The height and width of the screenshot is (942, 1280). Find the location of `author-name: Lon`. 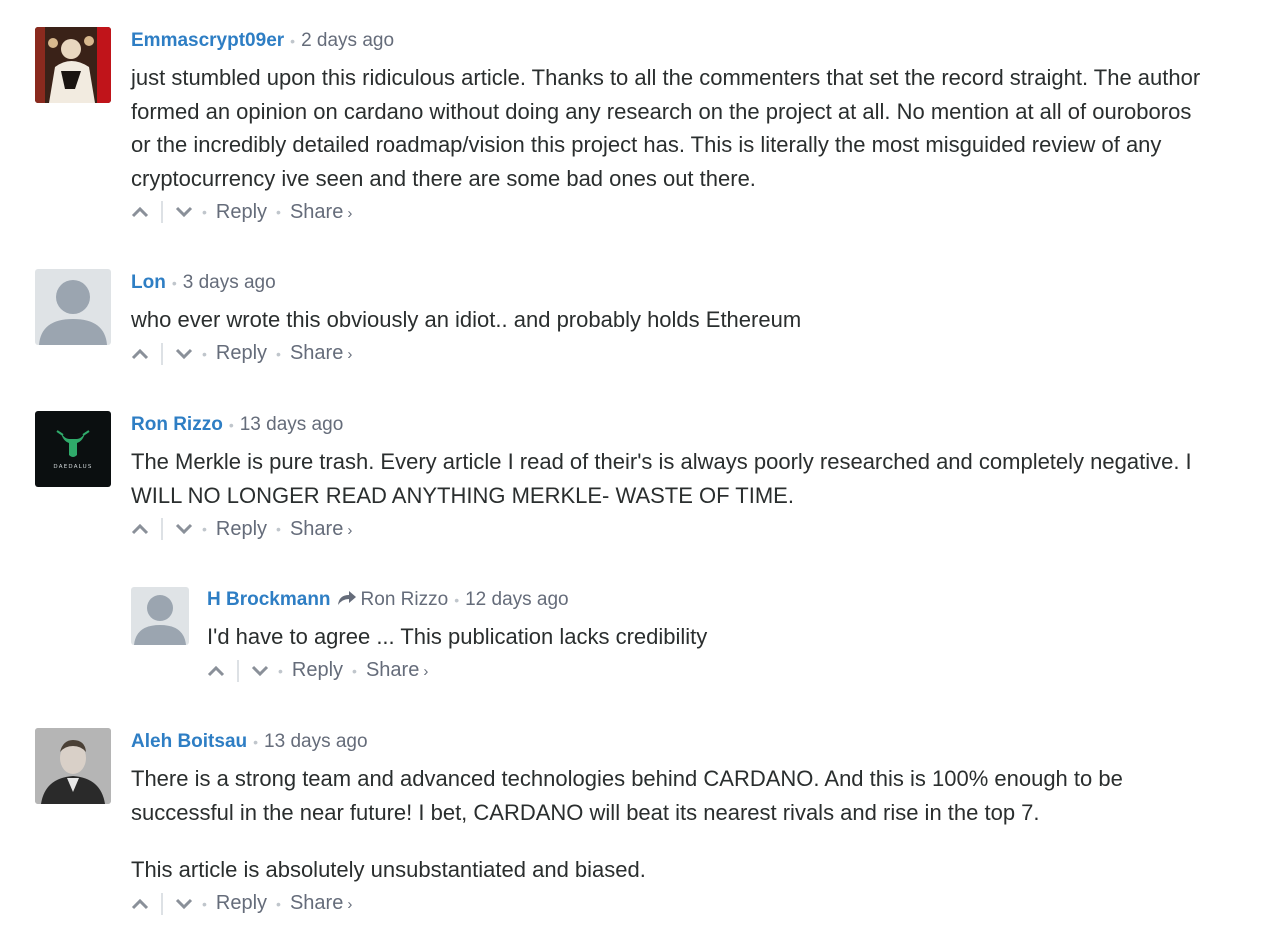

author-name: Lon is located at coordinates (148, 282).